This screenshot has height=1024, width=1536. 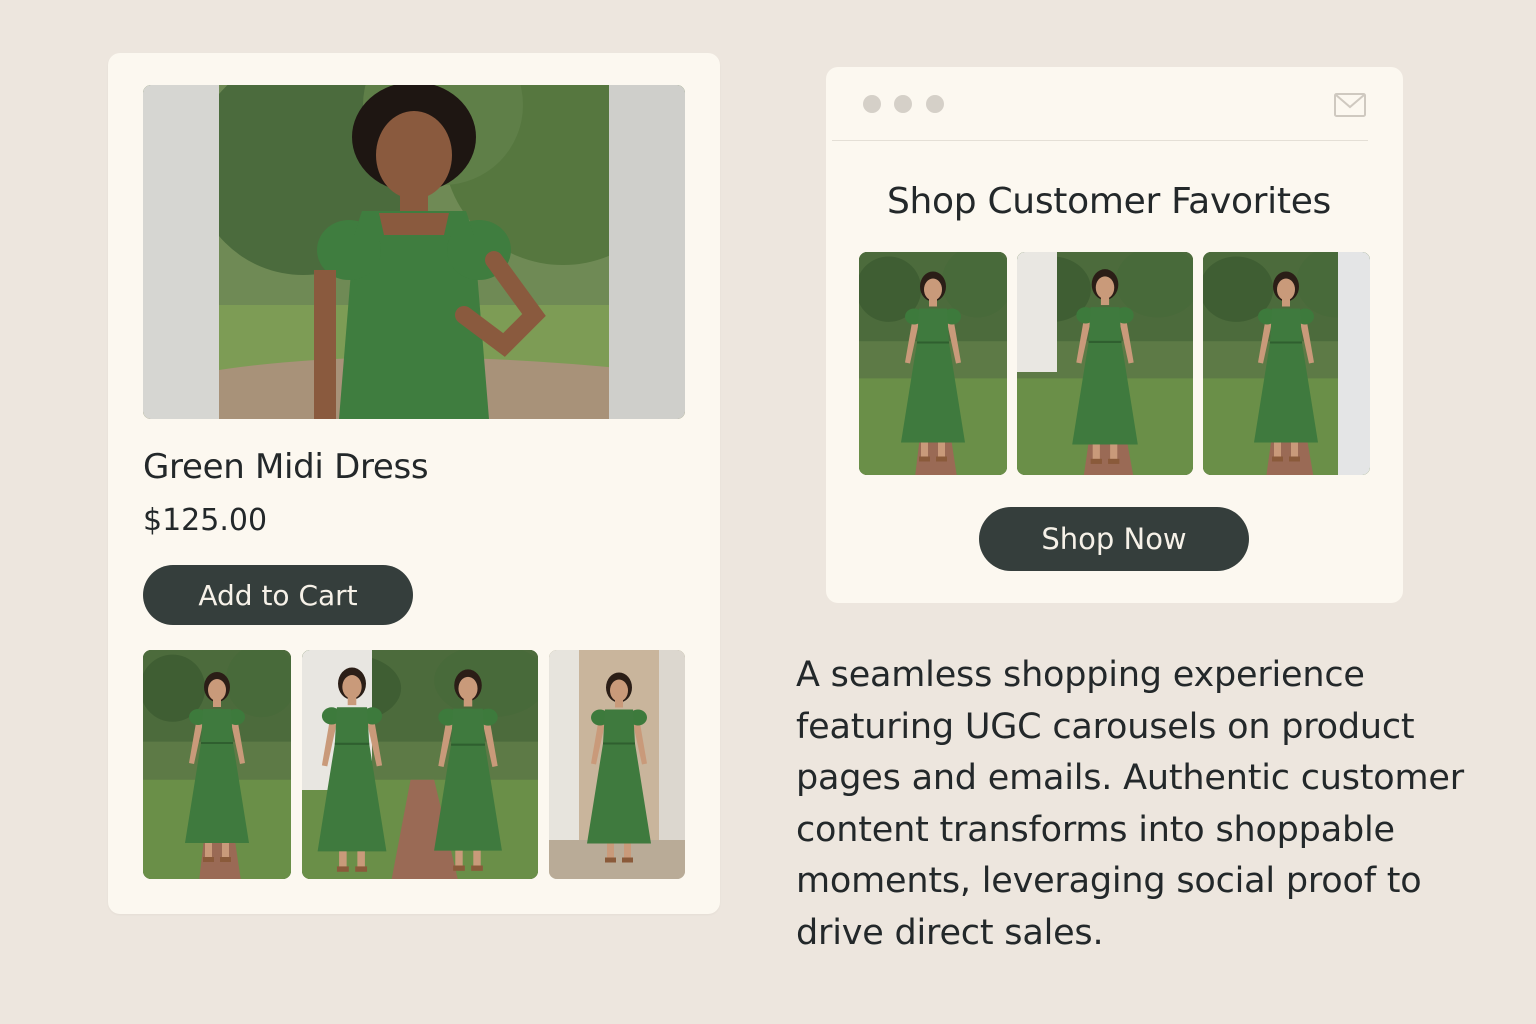 I want to click on email-heading: Shop Customer Favorites, so click(x=1108, y=201).